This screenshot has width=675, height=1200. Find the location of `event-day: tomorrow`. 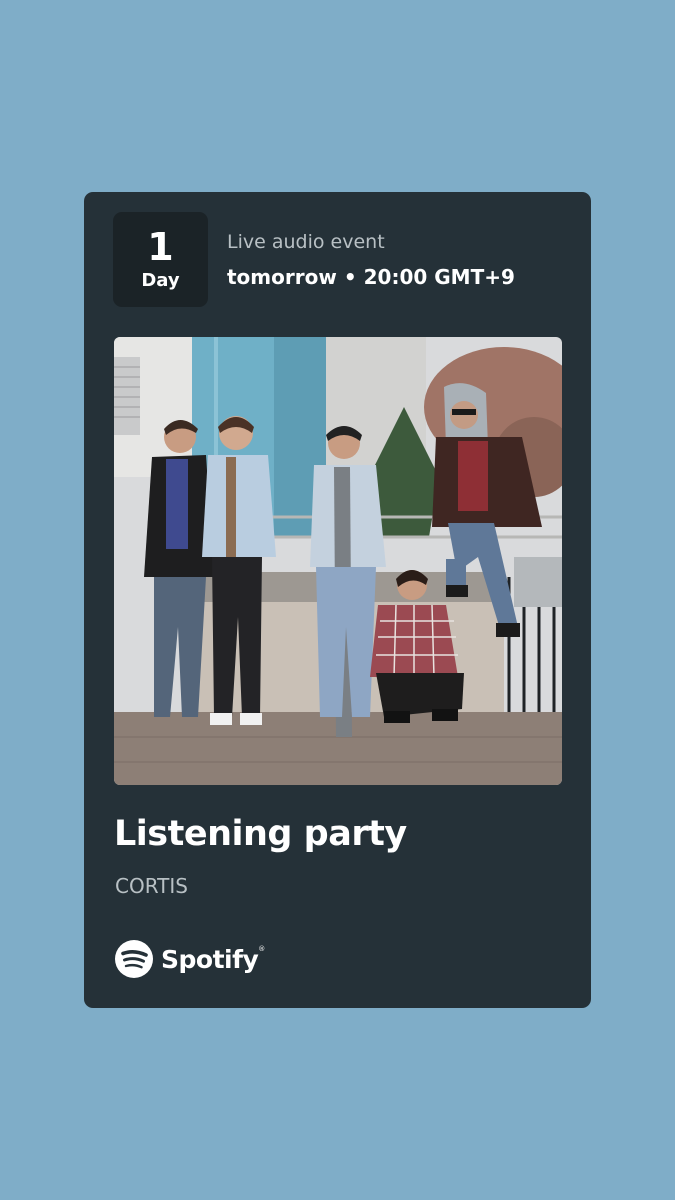

event-day: tomorrow is located at coordinates (282, 277).